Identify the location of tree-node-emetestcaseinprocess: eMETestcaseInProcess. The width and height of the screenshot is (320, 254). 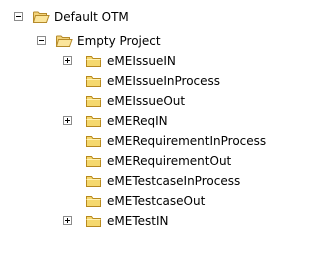
(130, 181).